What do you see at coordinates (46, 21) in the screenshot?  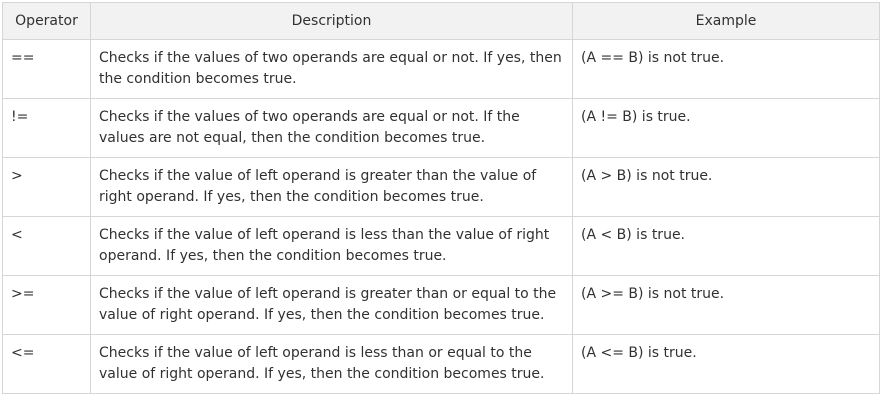 I see `header-operator: Operator` at bounding box center [46, 21].